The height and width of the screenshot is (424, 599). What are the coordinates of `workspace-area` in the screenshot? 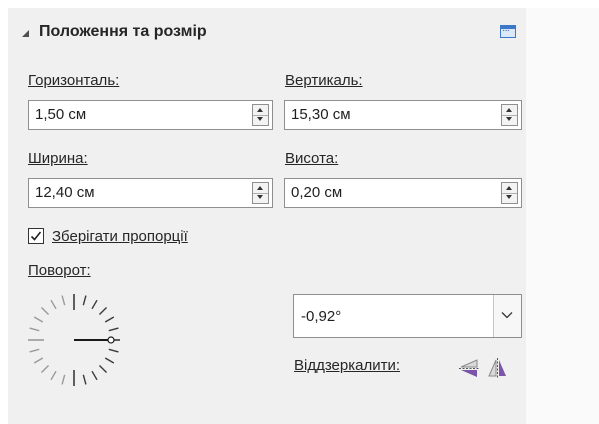 It's located at (562, 216).